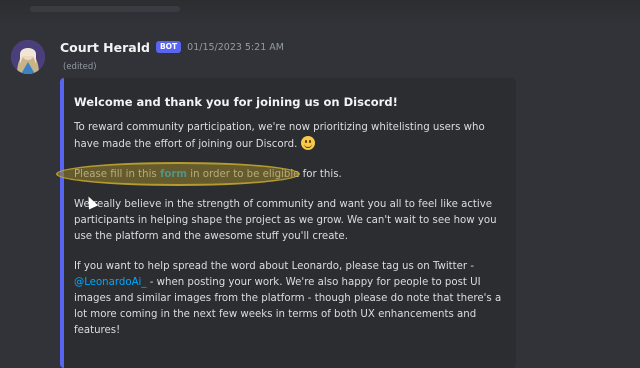 The height and width of the screenshot is (368, 640). Describe the element at coordinates (117, 174) in the screenshot. I see `embed-paragraph-2-before: Please fill in this` at that location.